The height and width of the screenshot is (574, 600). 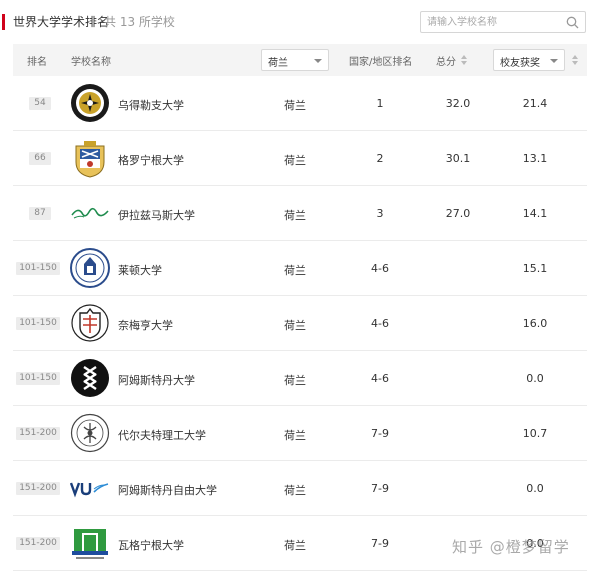 What do you see at coordinates (380, 103) in the screenshot?
I see `region-rank-cell: 1` at bounding box center [380, 103].